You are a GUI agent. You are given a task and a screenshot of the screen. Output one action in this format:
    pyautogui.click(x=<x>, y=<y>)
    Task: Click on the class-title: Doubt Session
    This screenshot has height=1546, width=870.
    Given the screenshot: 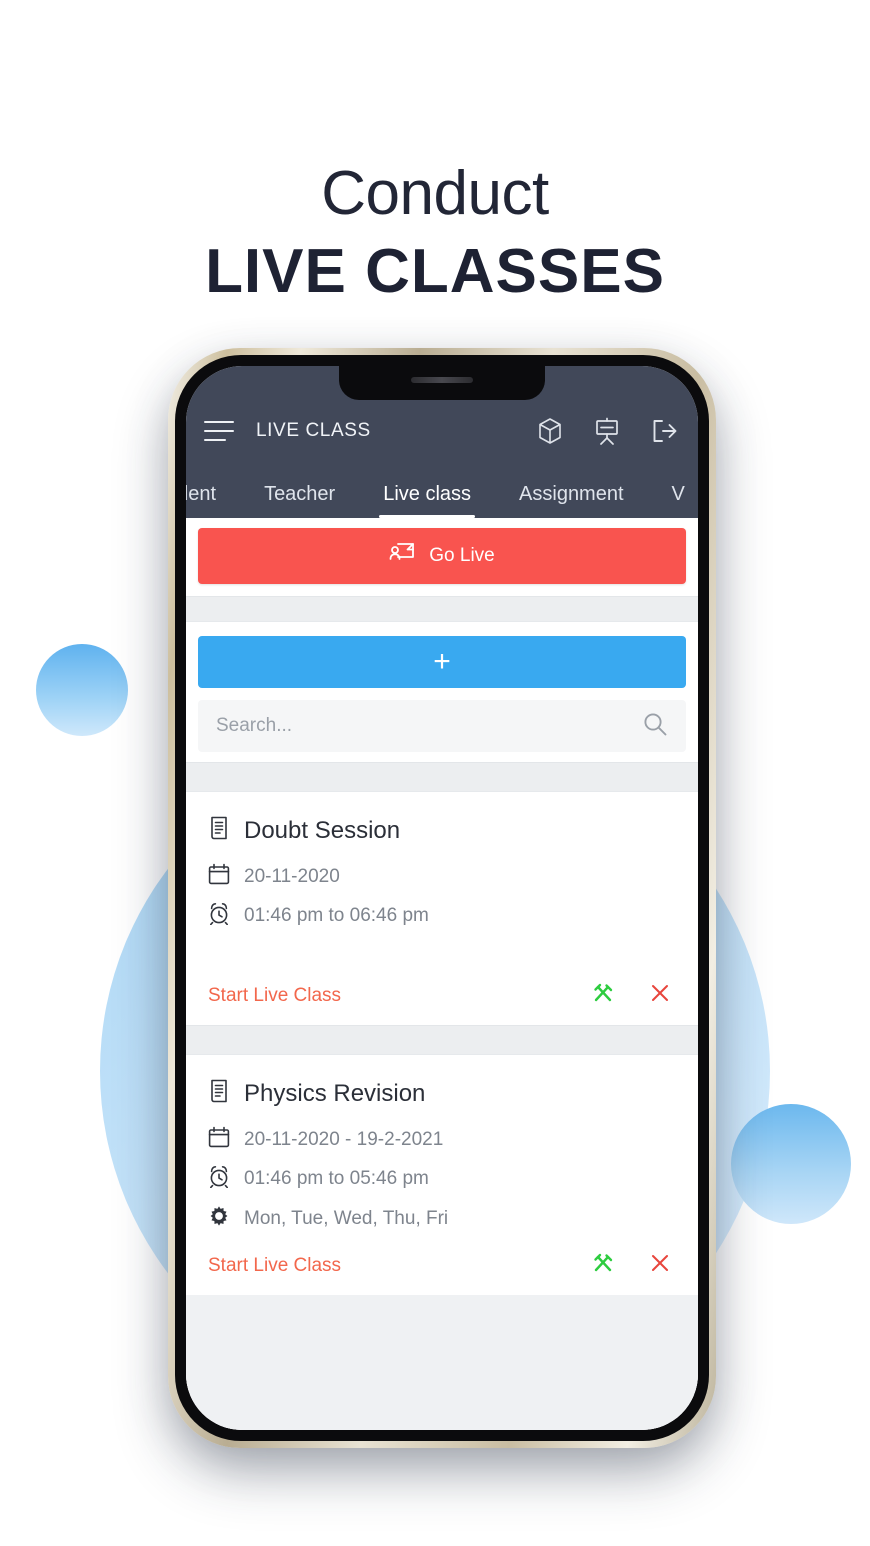 What is the action you would take?
    pyautogui.click(x=322, y=830)
    